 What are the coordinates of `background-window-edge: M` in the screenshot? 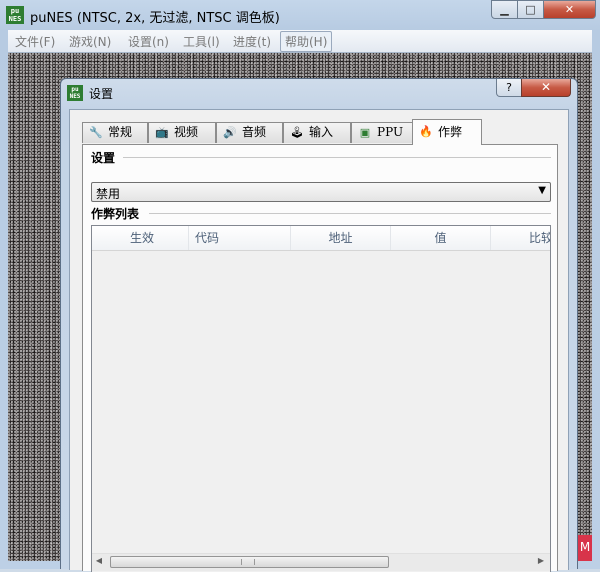 It's located at (585, 548).